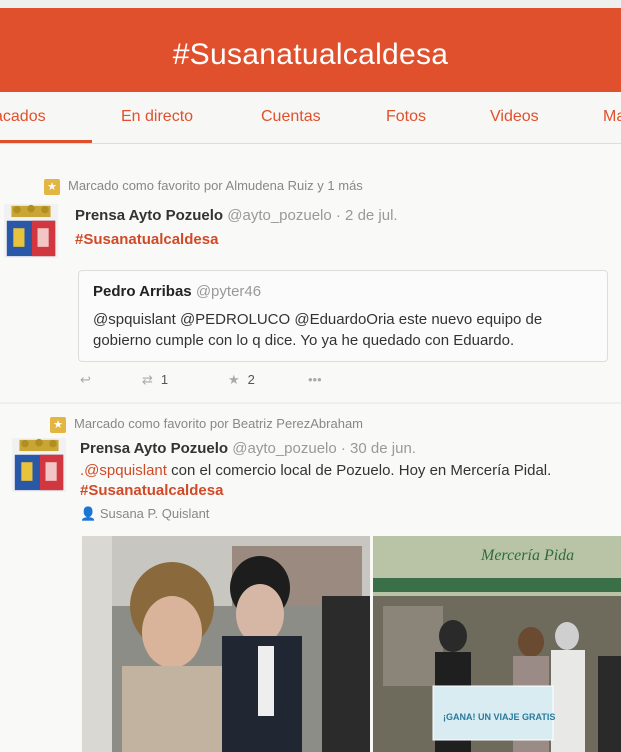 Image resolution: width=621 pixels, height=752 pixels. What do you see at coordinates (147, 379) in the screenshot?
I see `retweet-icon: ⇄` at bounding box center [147, 379].